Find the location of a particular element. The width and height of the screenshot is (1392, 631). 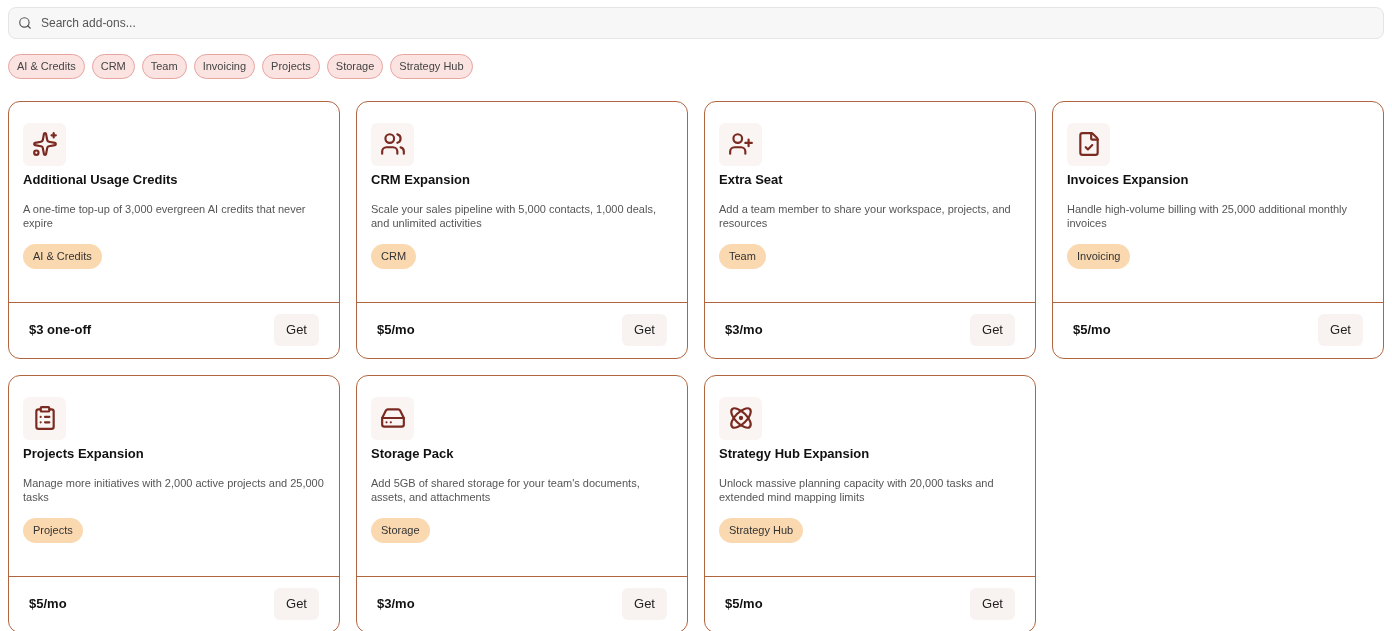

filter-chip: Team is located at coordinates (164, 66).